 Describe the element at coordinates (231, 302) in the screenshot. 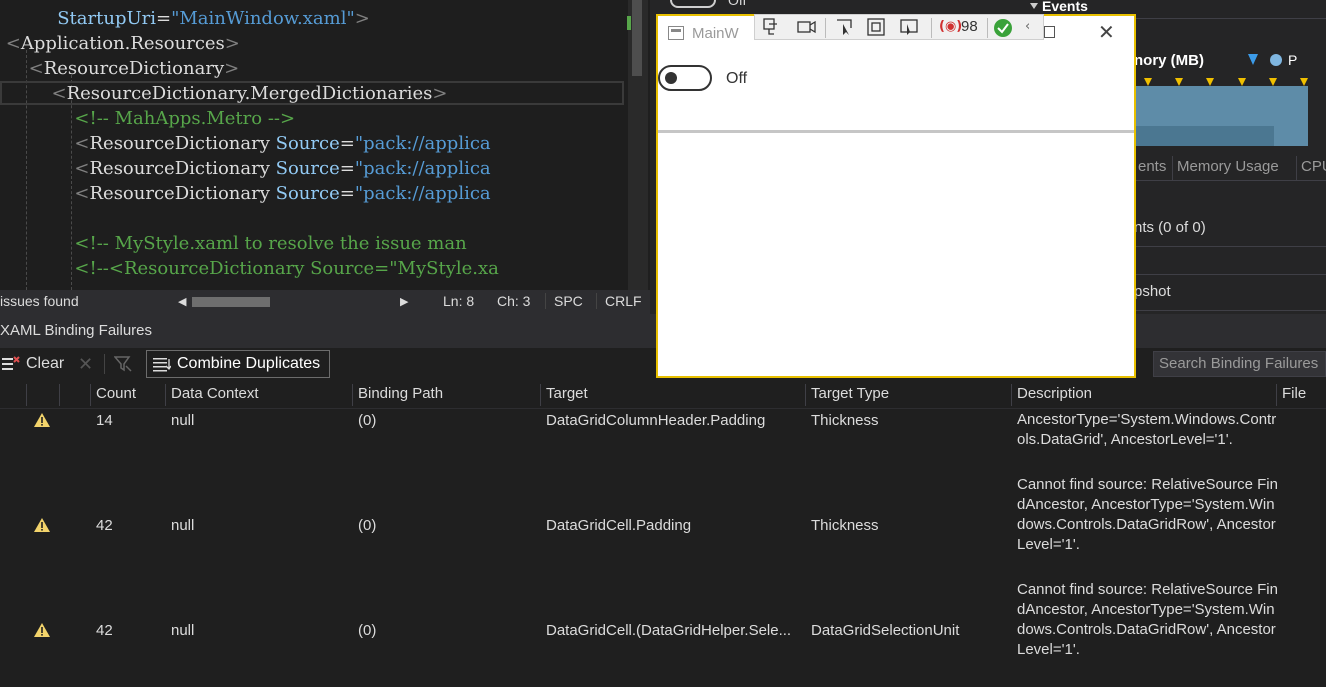

I see `horizontal-scroll-thumb` at that location.